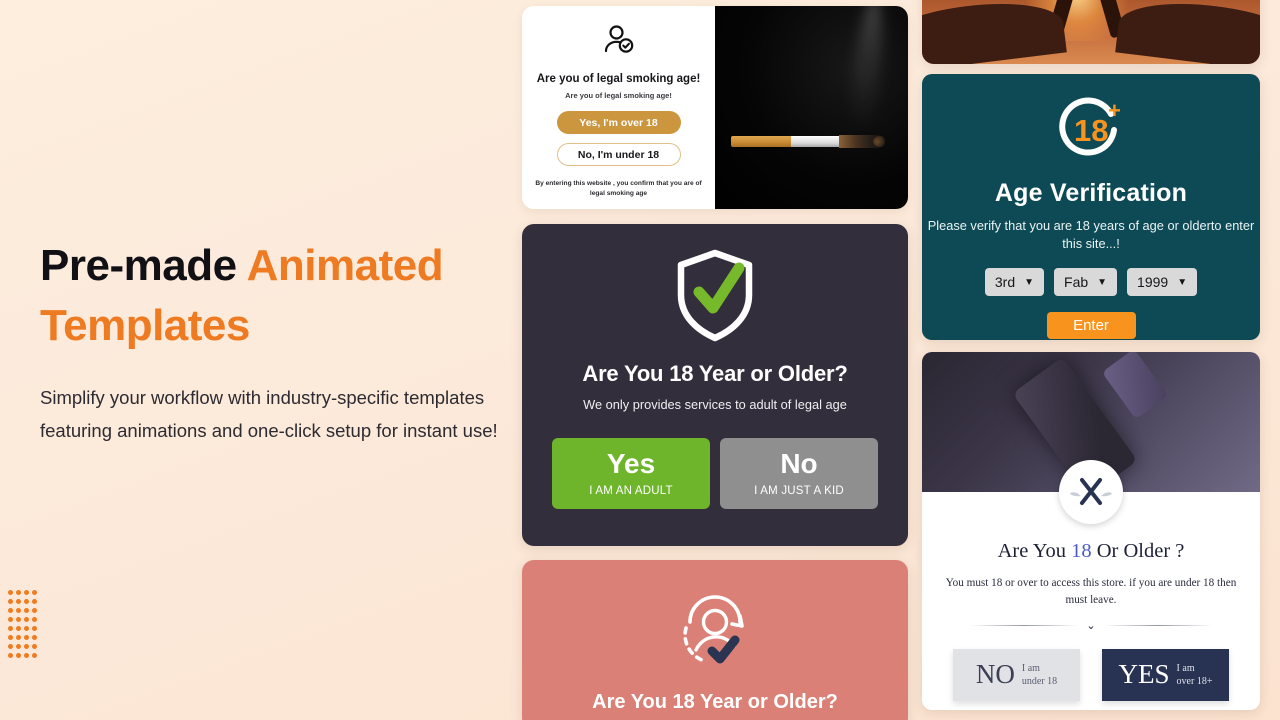  I want to click on vape-no-sublabel: I am under 18, so click(1039, 675).